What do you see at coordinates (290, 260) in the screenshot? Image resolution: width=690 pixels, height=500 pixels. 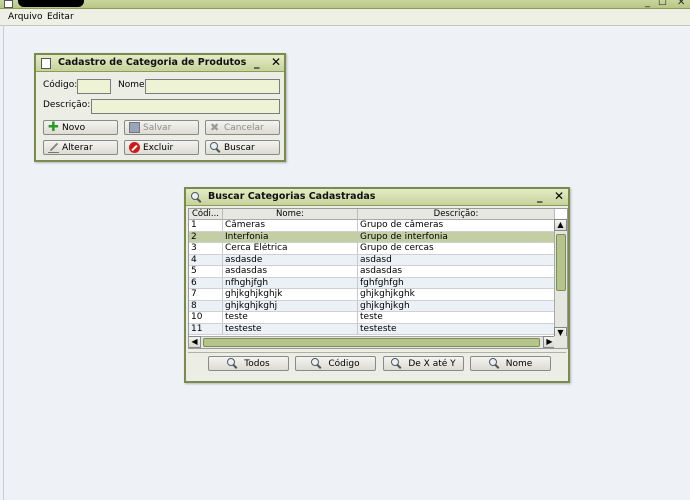 I see `table-cell-nome: asdasde` at bounding box center [290, 260].